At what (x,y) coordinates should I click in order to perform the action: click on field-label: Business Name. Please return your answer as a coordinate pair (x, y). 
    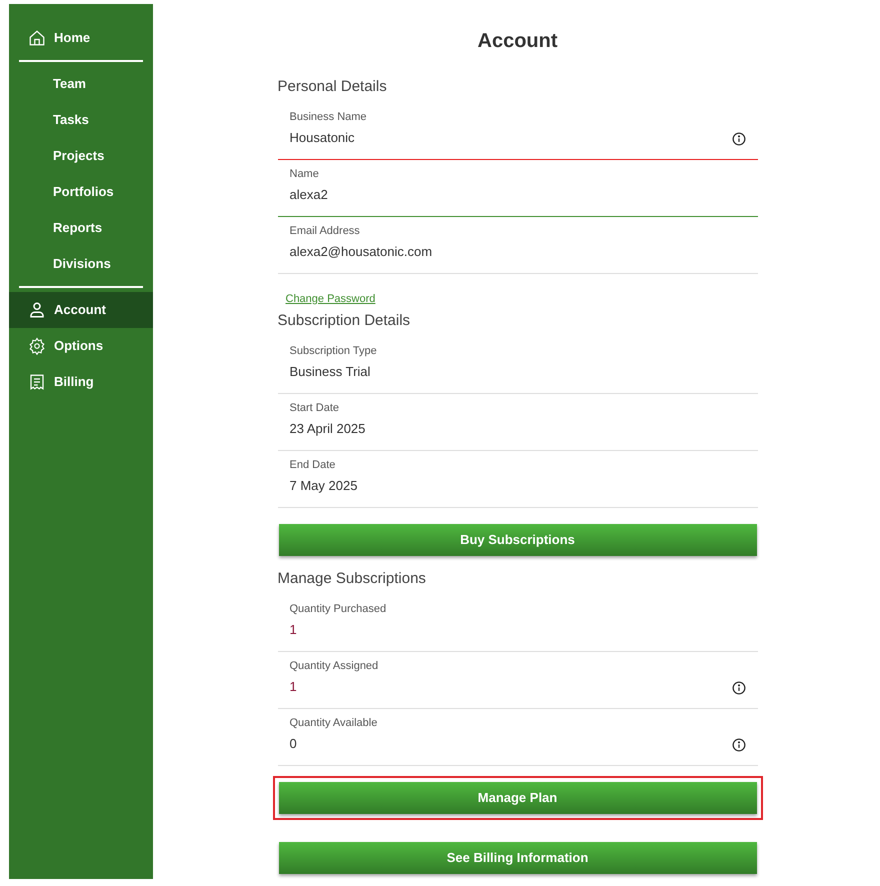
    Looking at the image, I should click on (328, 117).